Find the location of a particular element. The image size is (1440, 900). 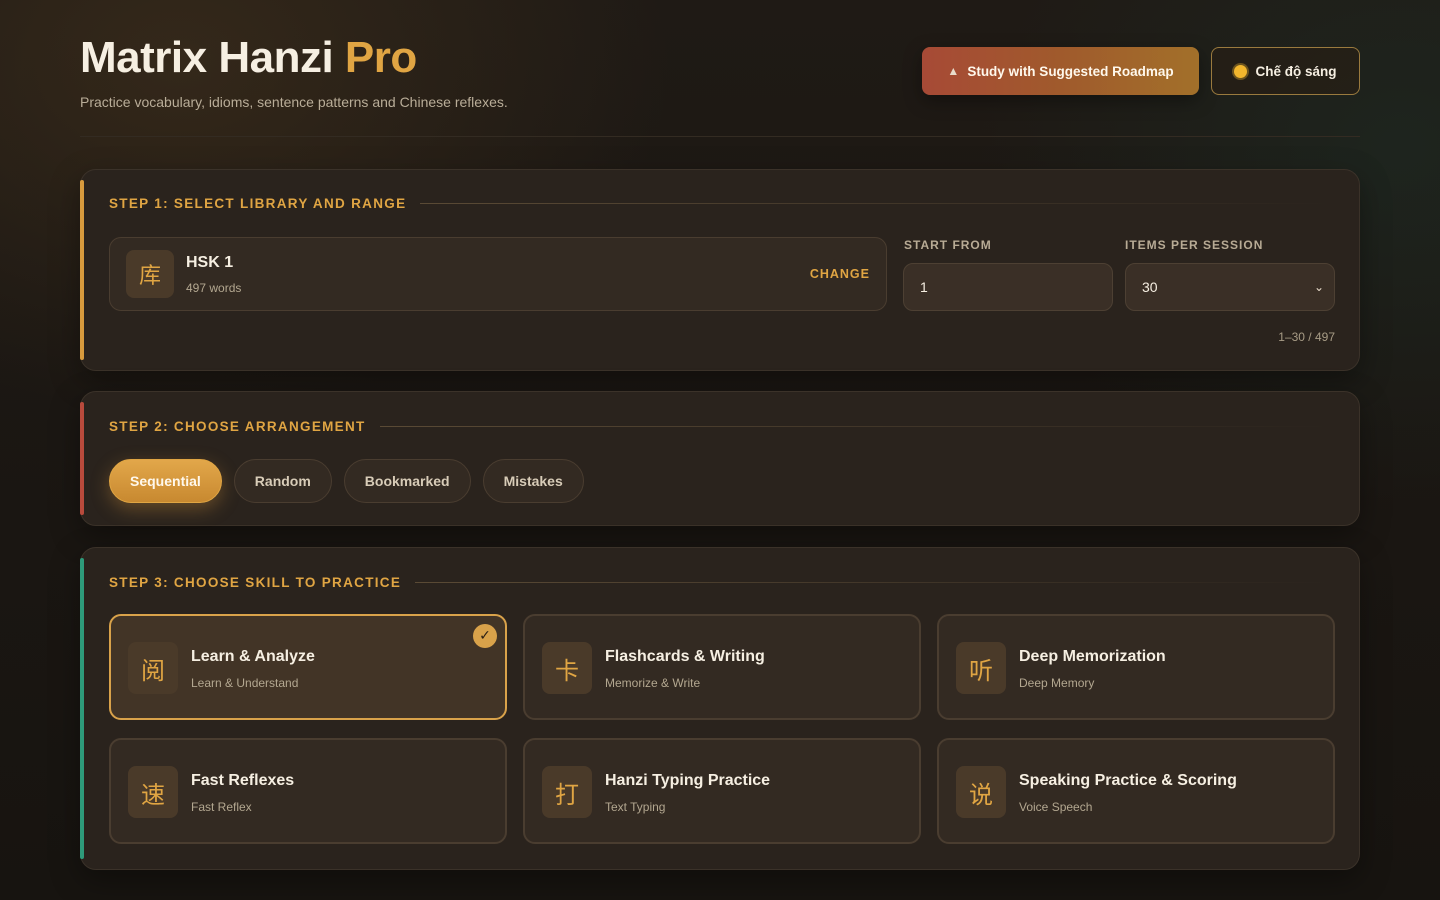

roadmap-button: ▲ Study with Suggested Roadmap is located at coordinates (1060, 71).